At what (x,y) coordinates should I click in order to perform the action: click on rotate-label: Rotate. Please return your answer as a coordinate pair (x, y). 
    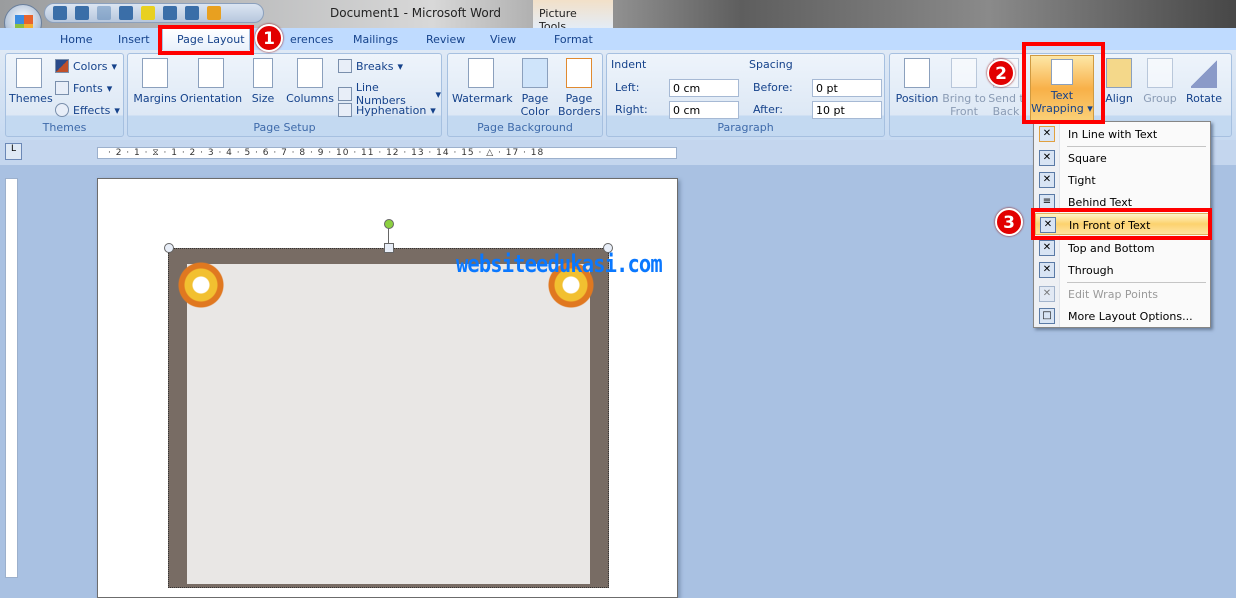
    Looking at the image, I should click on (1203, 98).